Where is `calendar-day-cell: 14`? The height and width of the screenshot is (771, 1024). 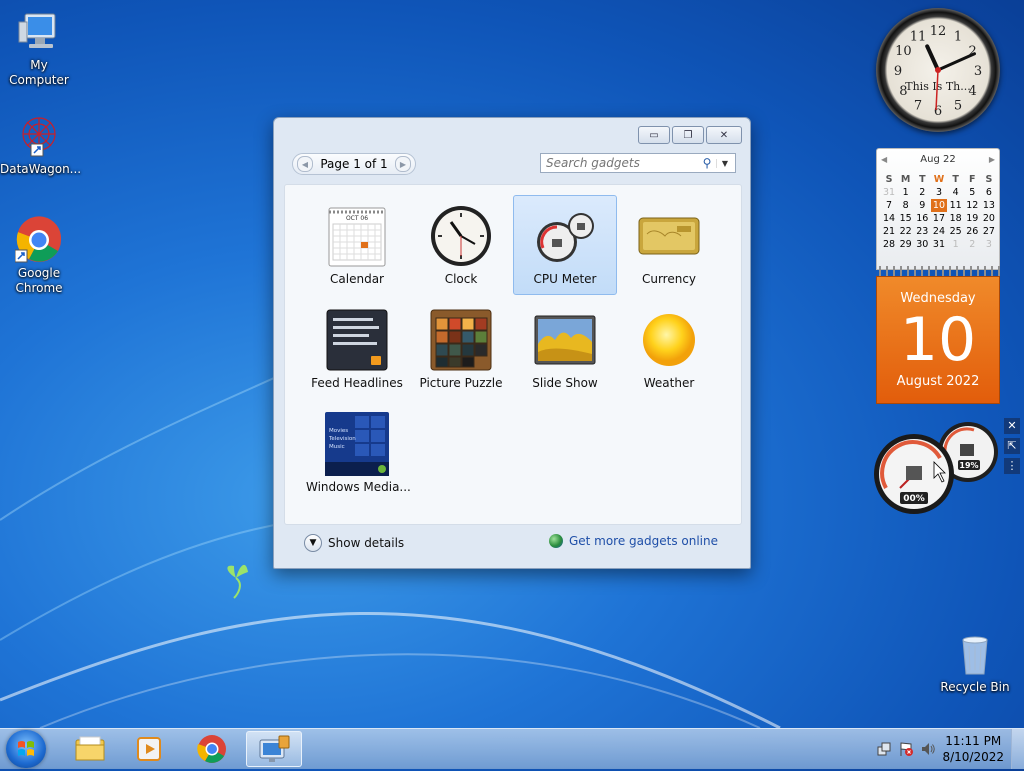 calendar-day-cell: 14 is located at coordinates (889, 218).